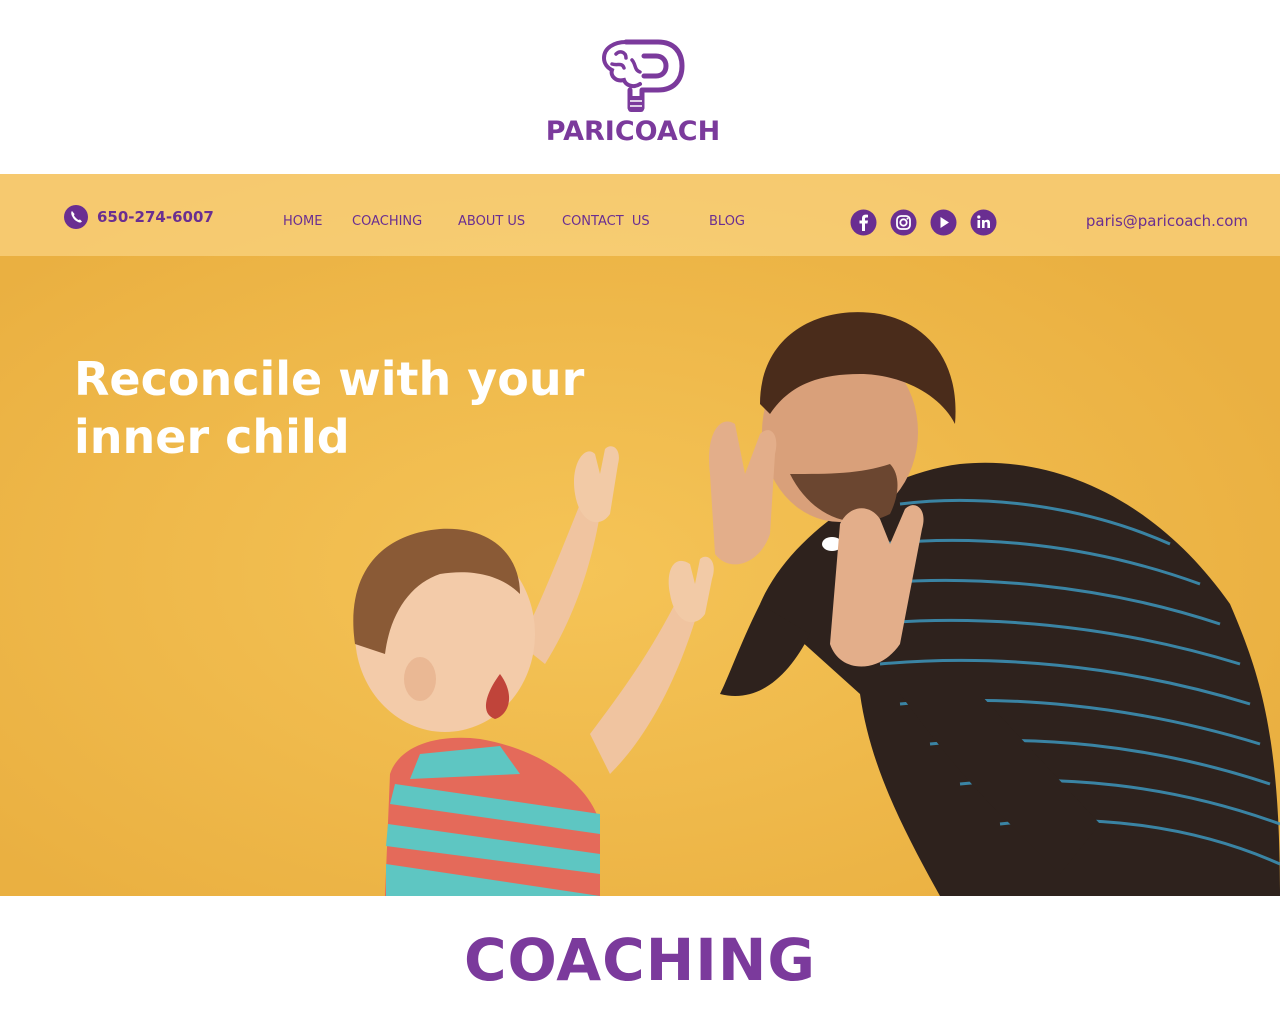 This screenshot has height=1020, width=1280. What do you see at coordinates (727, 221) in the screenshot?
I see `nav-blog: BLOG` at bounding box center [727, 221].